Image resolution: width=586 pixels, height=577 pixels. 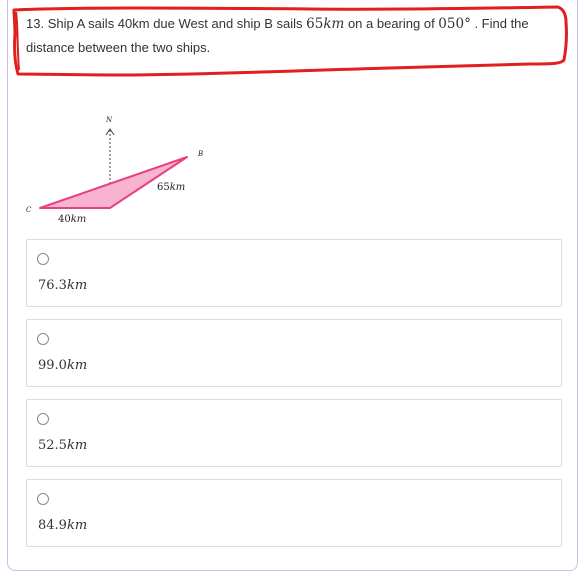 What do you see at coordinates (200, 154) in the screenshot?
I see `point-b-label: B` at bounding box center [200, 154].